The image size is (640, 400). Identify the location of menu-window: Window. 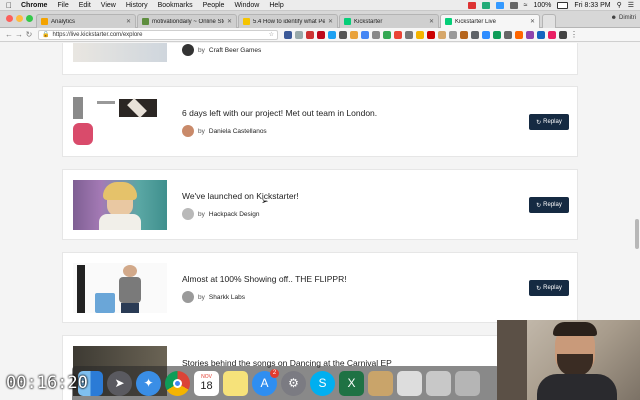
(246, 5).